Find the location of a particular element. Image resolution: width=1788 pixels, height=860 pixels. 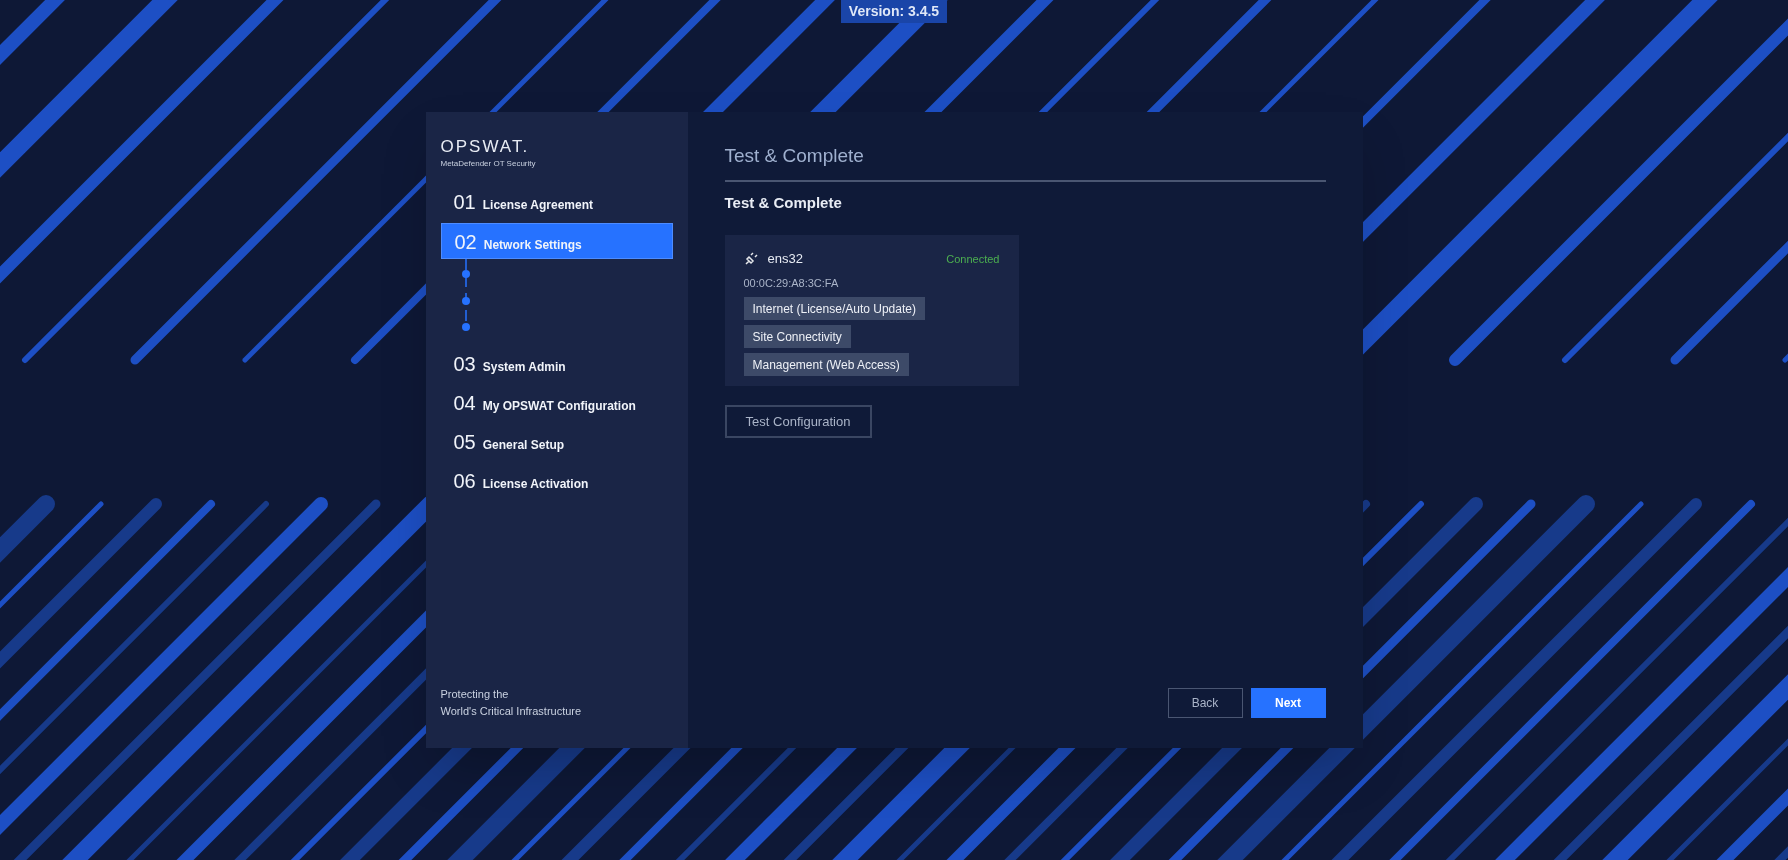

next-button: Next is located at coordinates (1288, 703).